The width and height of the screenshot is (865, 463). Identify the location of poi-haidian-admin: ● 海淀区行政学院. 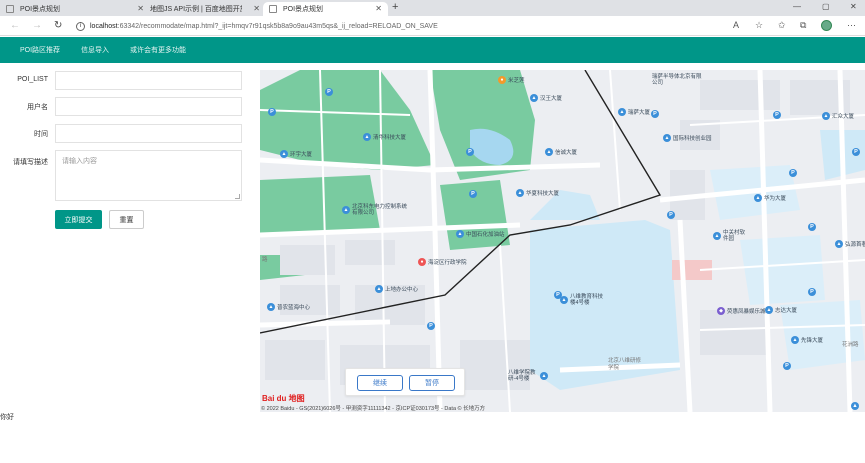
(442, 262).